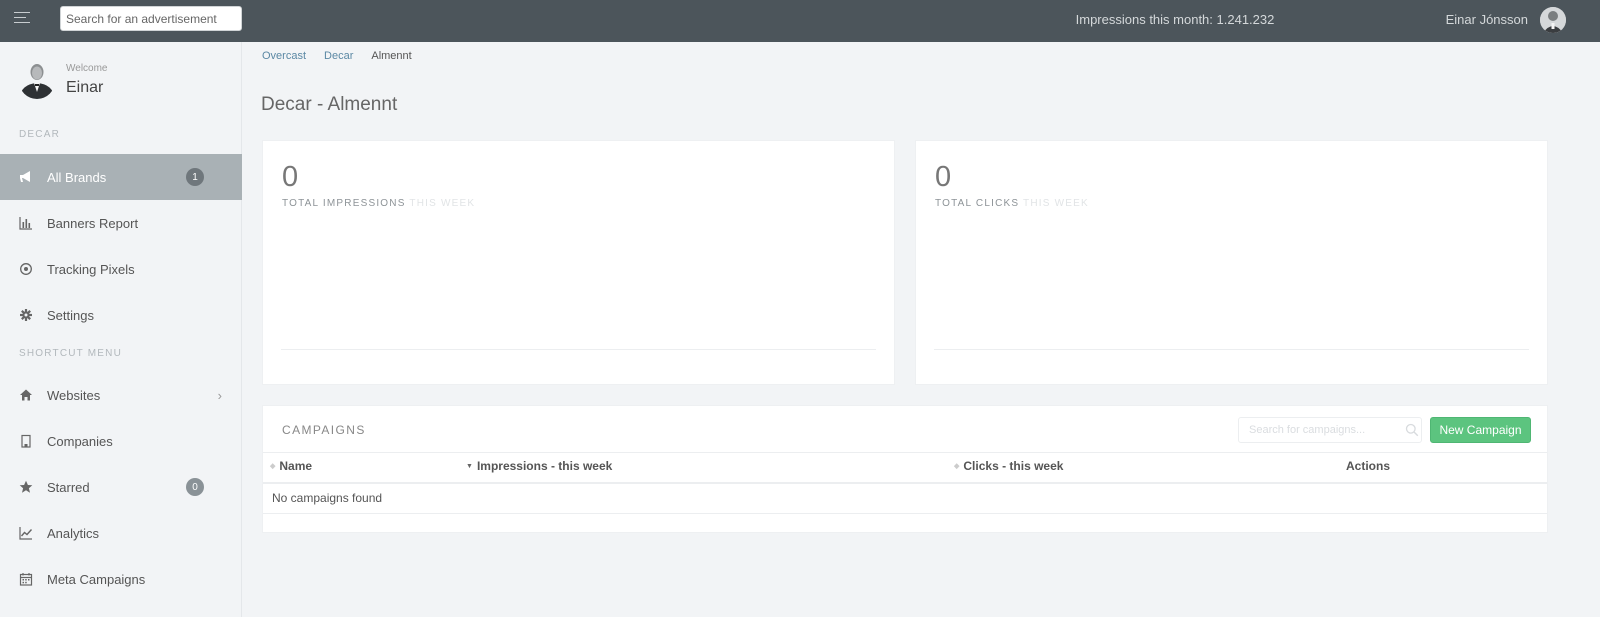 Image resolution: width=1600 pixels, height=617 pixels. Describe the element at coordinates (26, 579) in the screenshot. I see `calendar-icon` at that location.